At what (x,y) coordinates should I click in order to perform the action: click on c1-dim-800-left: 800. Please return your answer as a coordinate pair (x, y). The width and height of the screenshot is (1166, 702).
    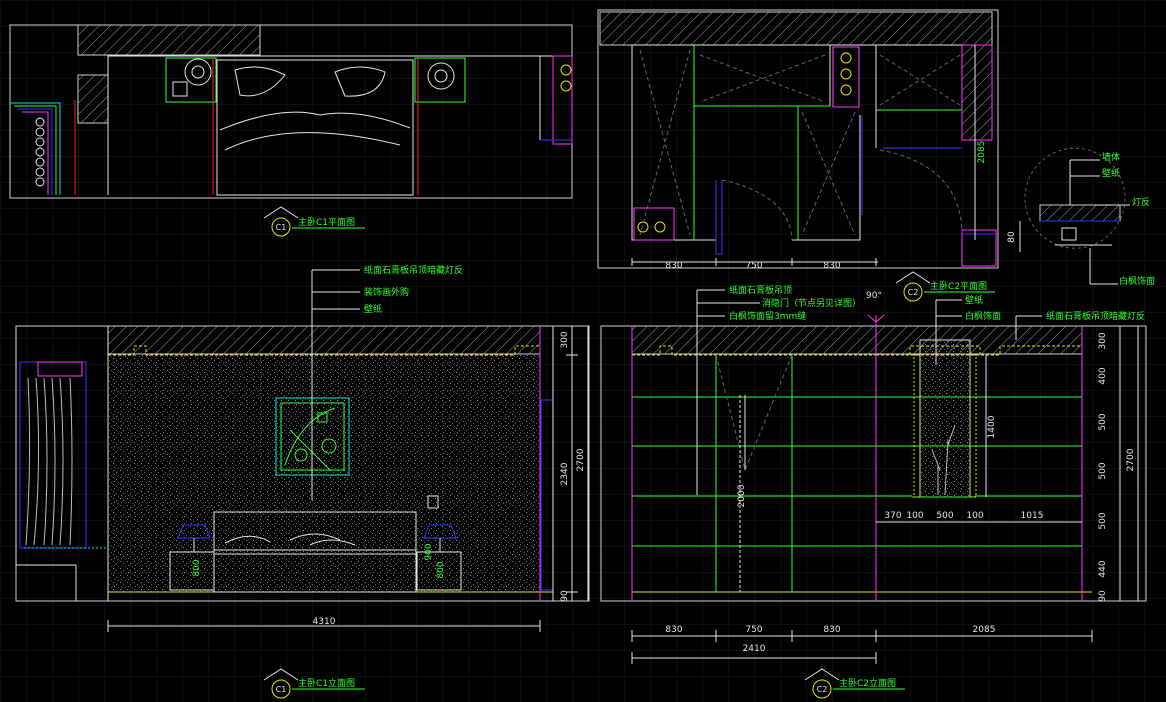
    Looking at the image, I should click on (197, 567).